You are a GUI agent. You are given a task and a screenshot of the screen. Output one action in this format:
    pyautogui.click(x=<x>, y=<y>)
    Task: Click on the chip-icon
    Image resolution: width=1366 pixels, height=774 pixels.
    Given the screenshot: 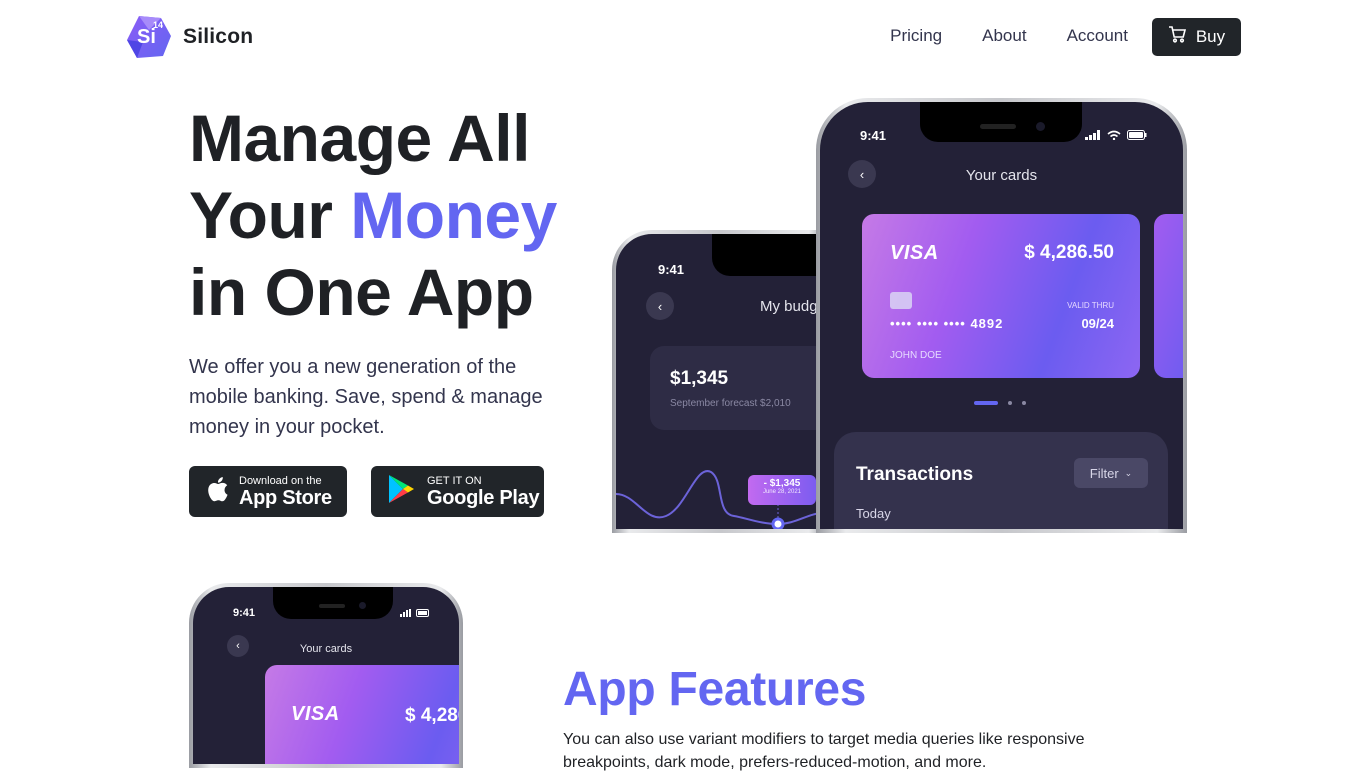 What is the action you would take?
    pyautogui.click(x=901, y=300)
    